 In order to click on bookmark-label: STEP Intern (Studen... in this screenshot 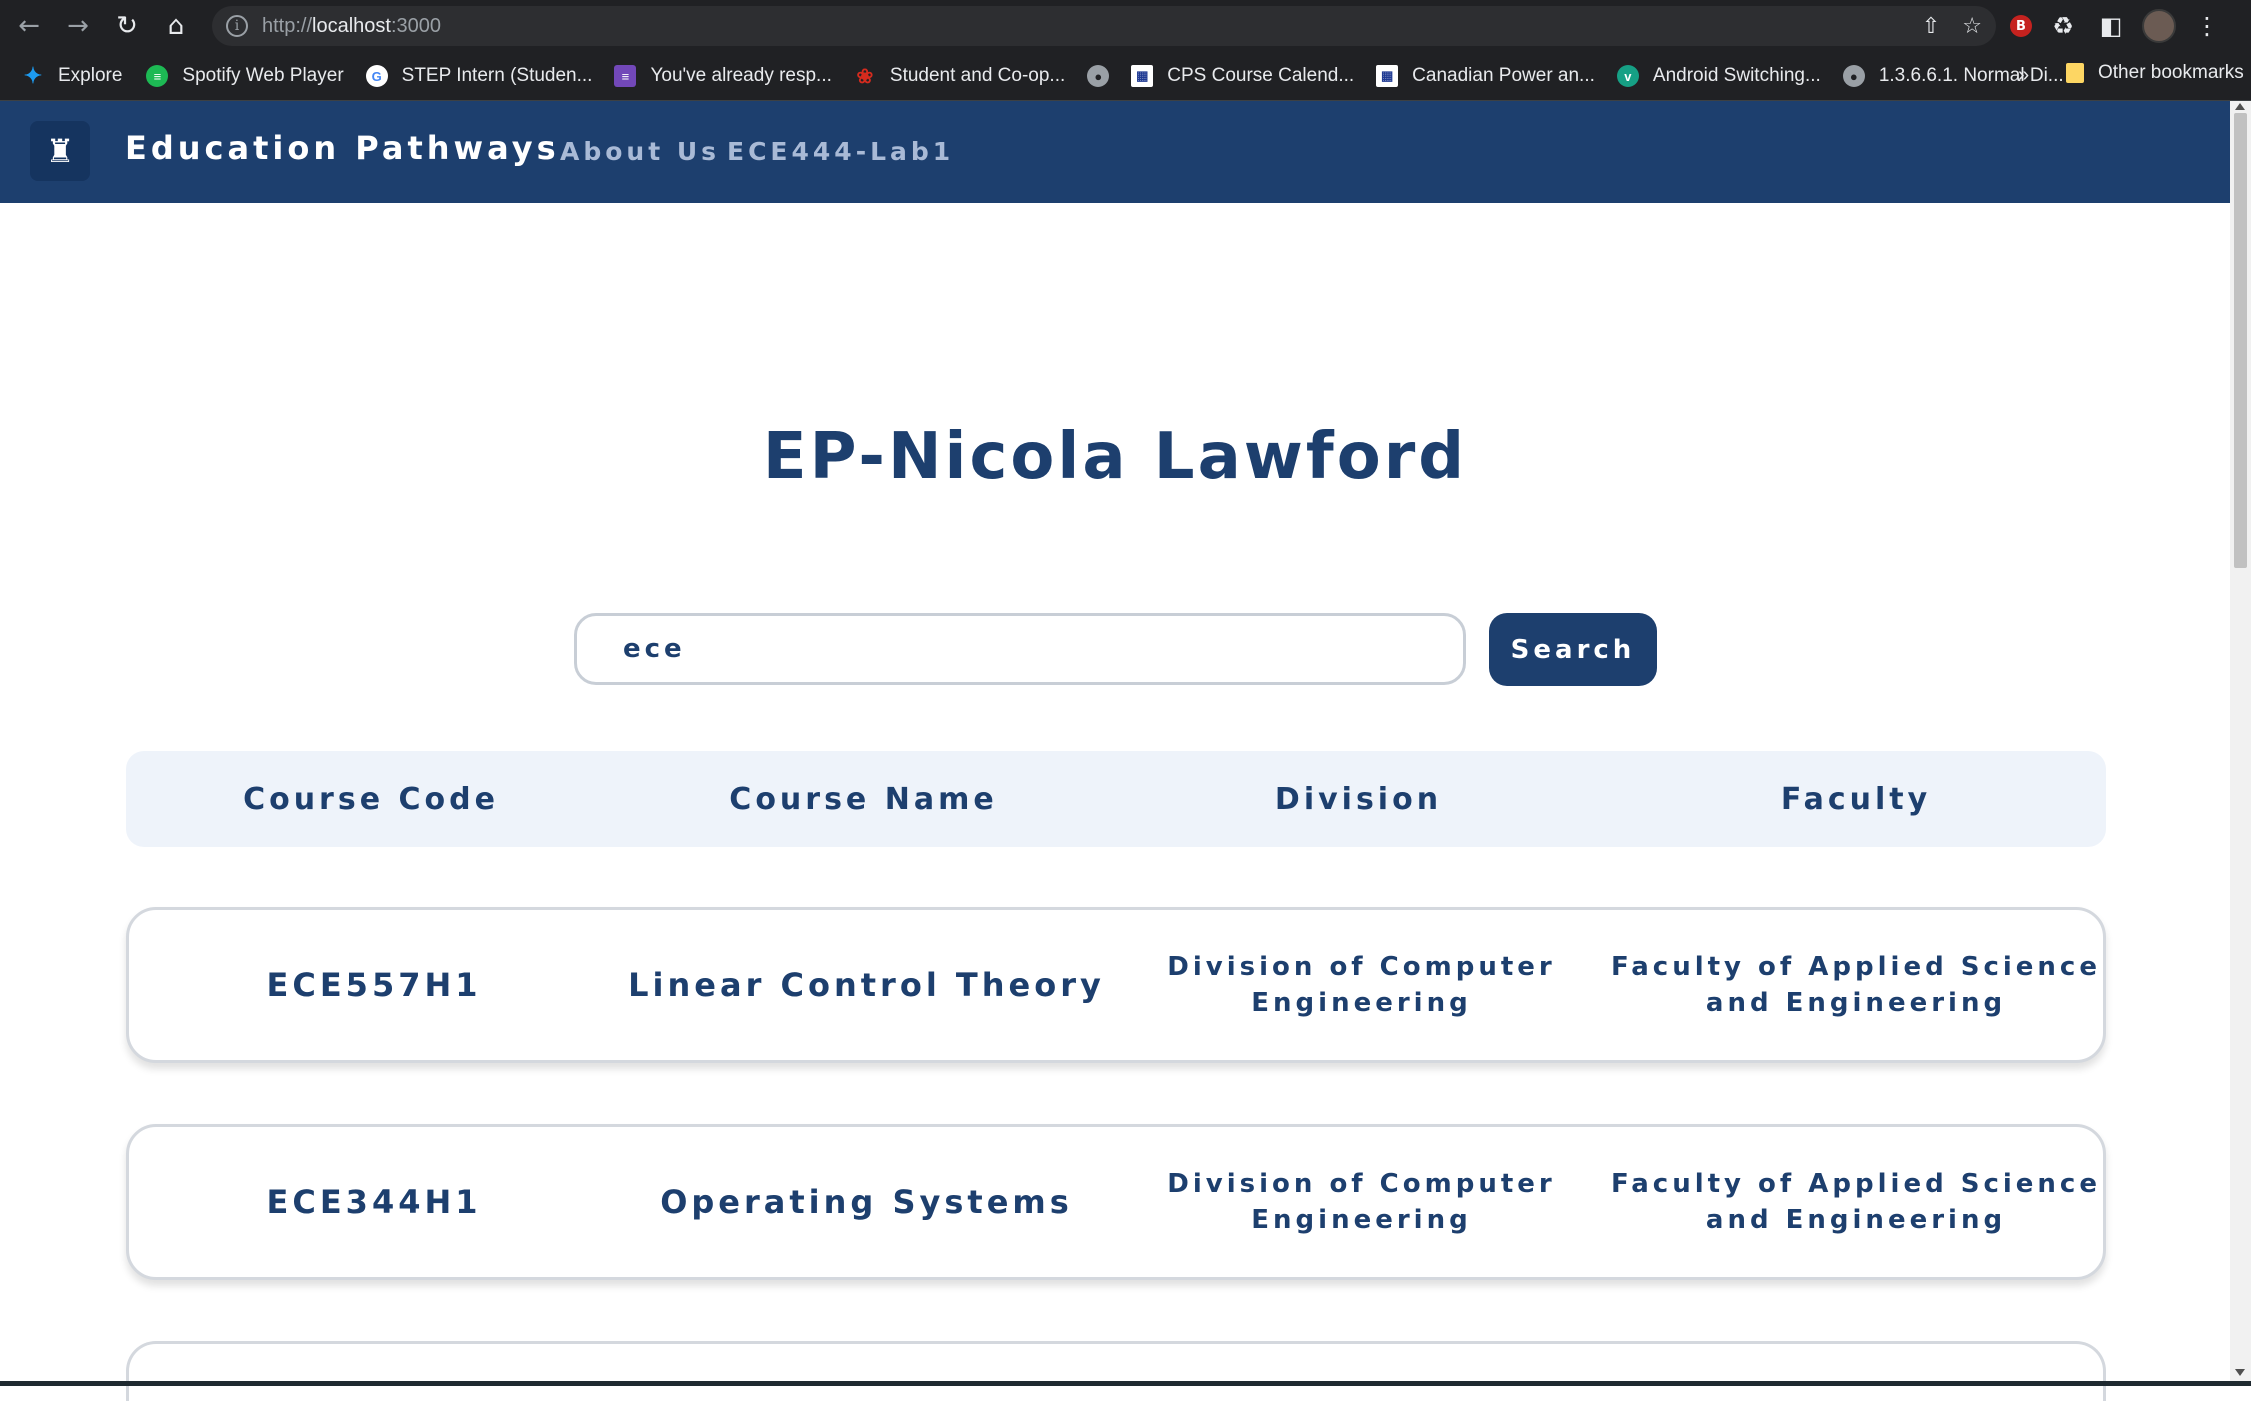, I will do `click(497, 75)`.